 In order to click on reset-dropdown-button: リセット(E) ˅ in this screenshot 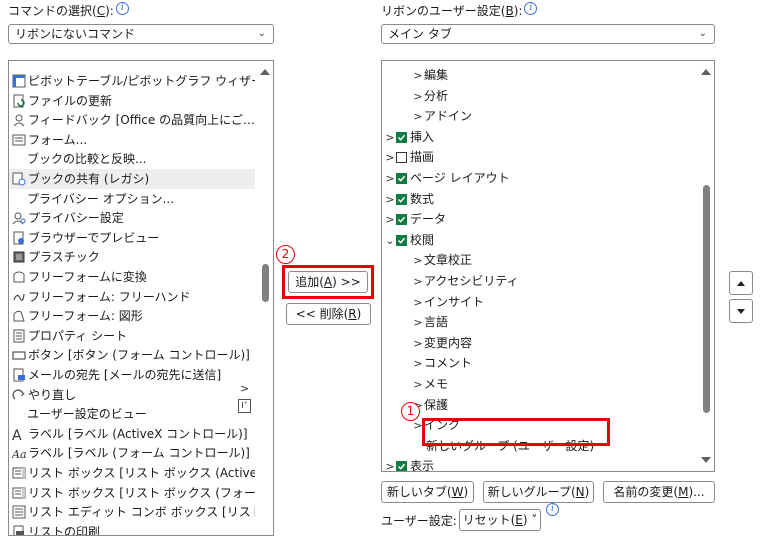, I will do `click(500, 520)`.